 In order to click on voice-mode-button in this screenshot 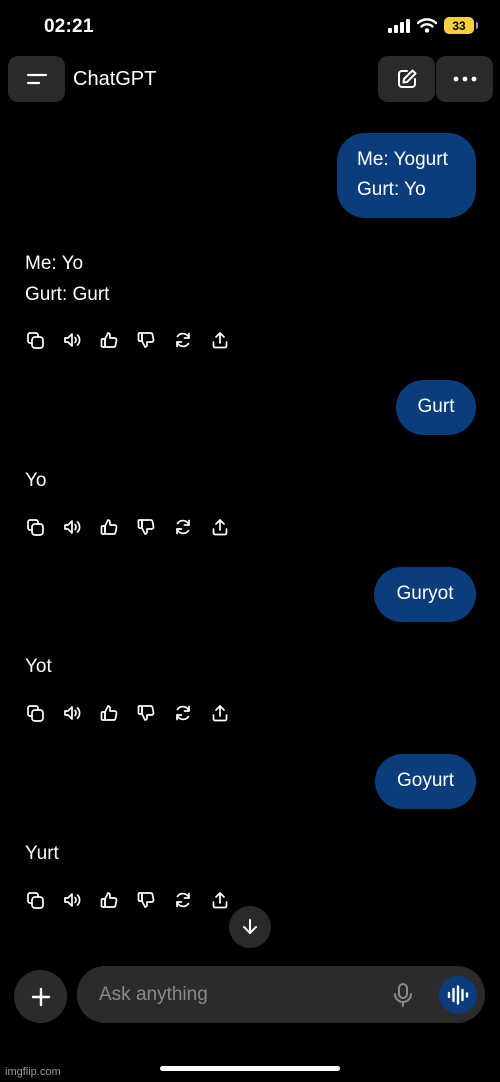, I will do `click(458, 995)`.